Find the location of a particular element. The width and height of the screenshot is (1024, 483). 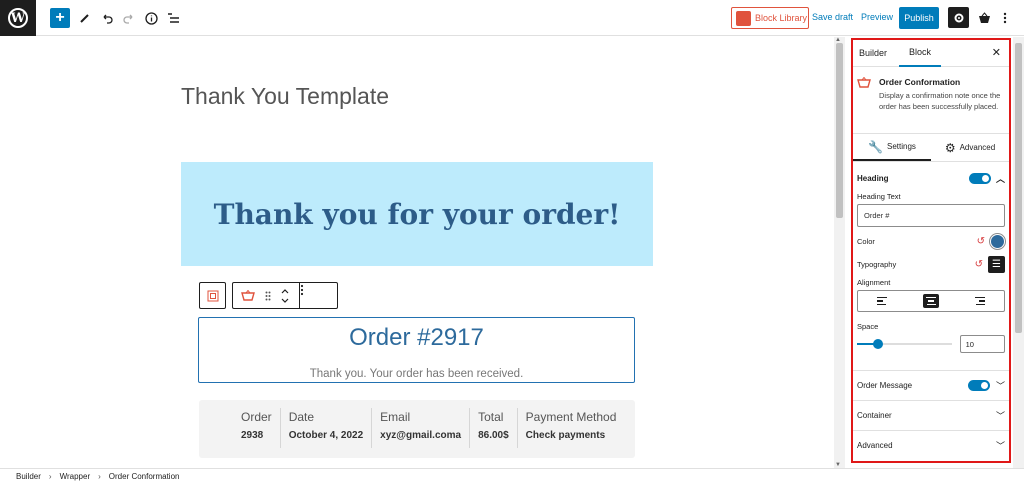

select-parent-button is located at coordinates (212, 295).